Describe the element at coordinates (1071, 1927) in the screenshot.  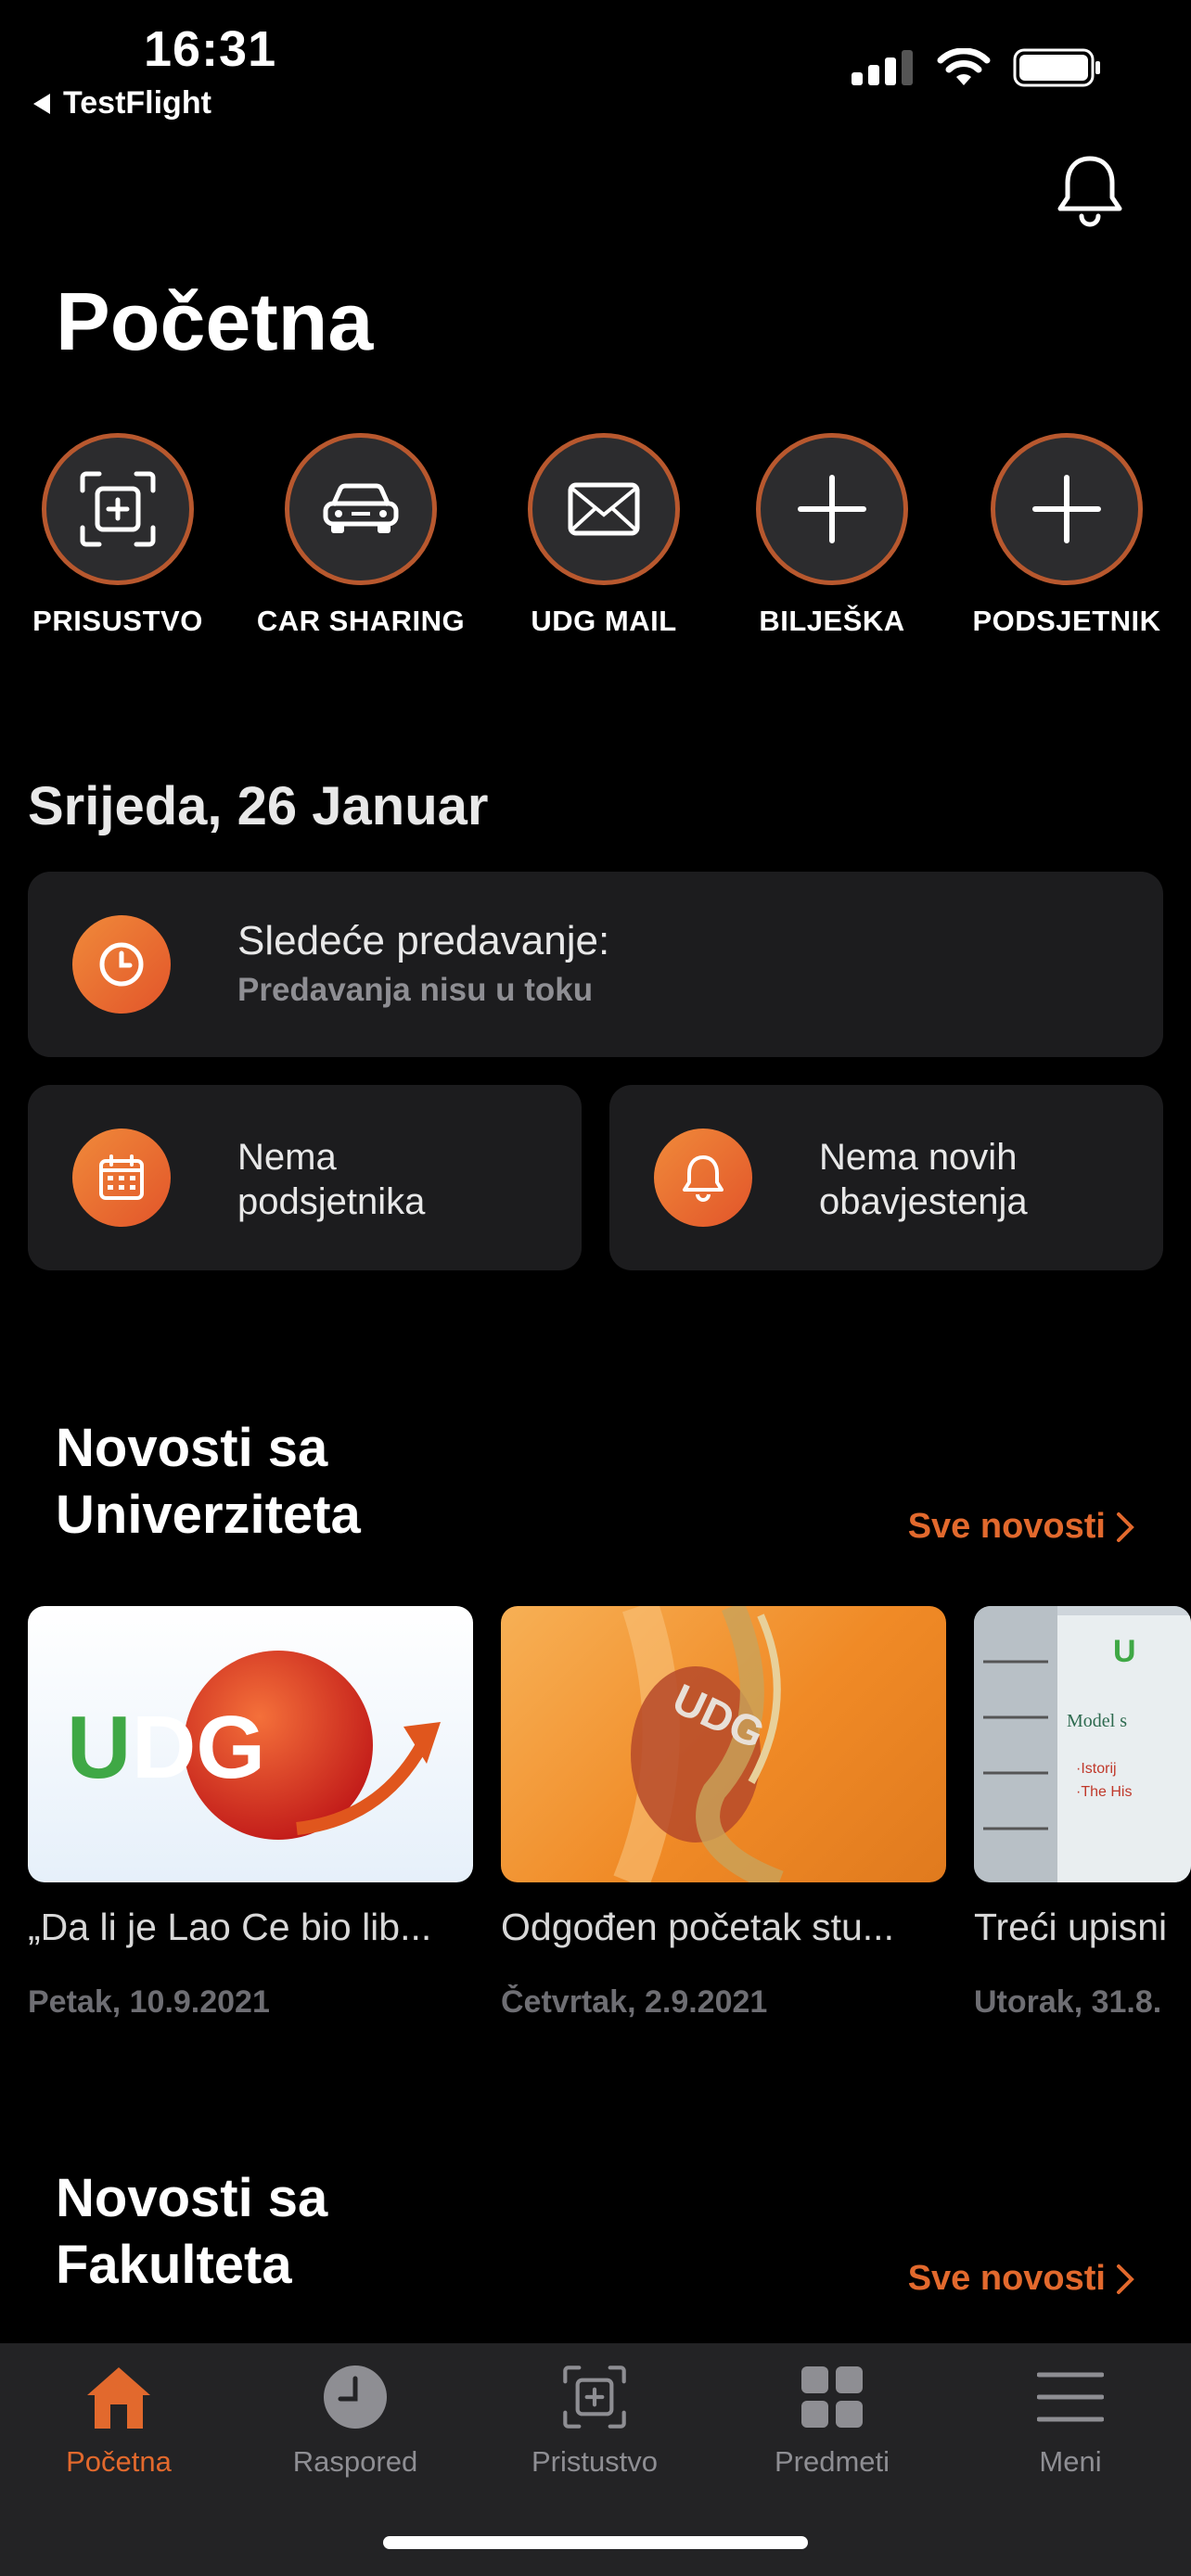
I see `news-title: Treći upisni` at that location.